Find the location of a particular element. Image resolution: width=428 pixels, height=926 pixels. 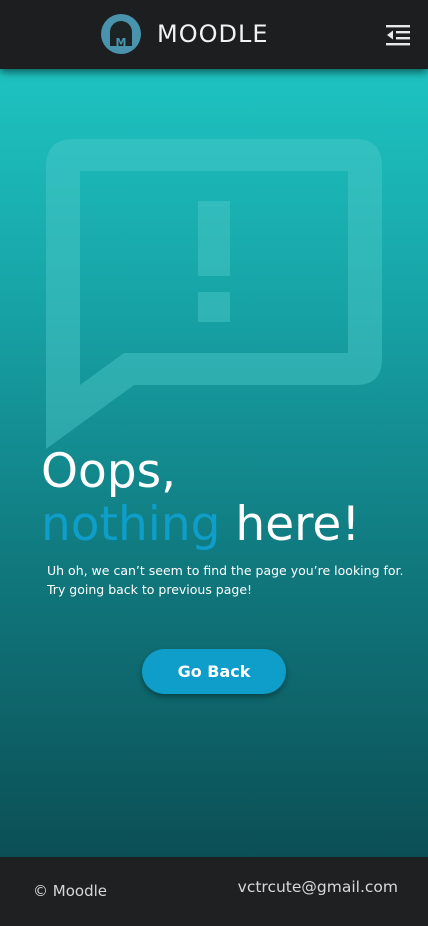

go-back-button: Go Back is located at coordinates (214, 671).